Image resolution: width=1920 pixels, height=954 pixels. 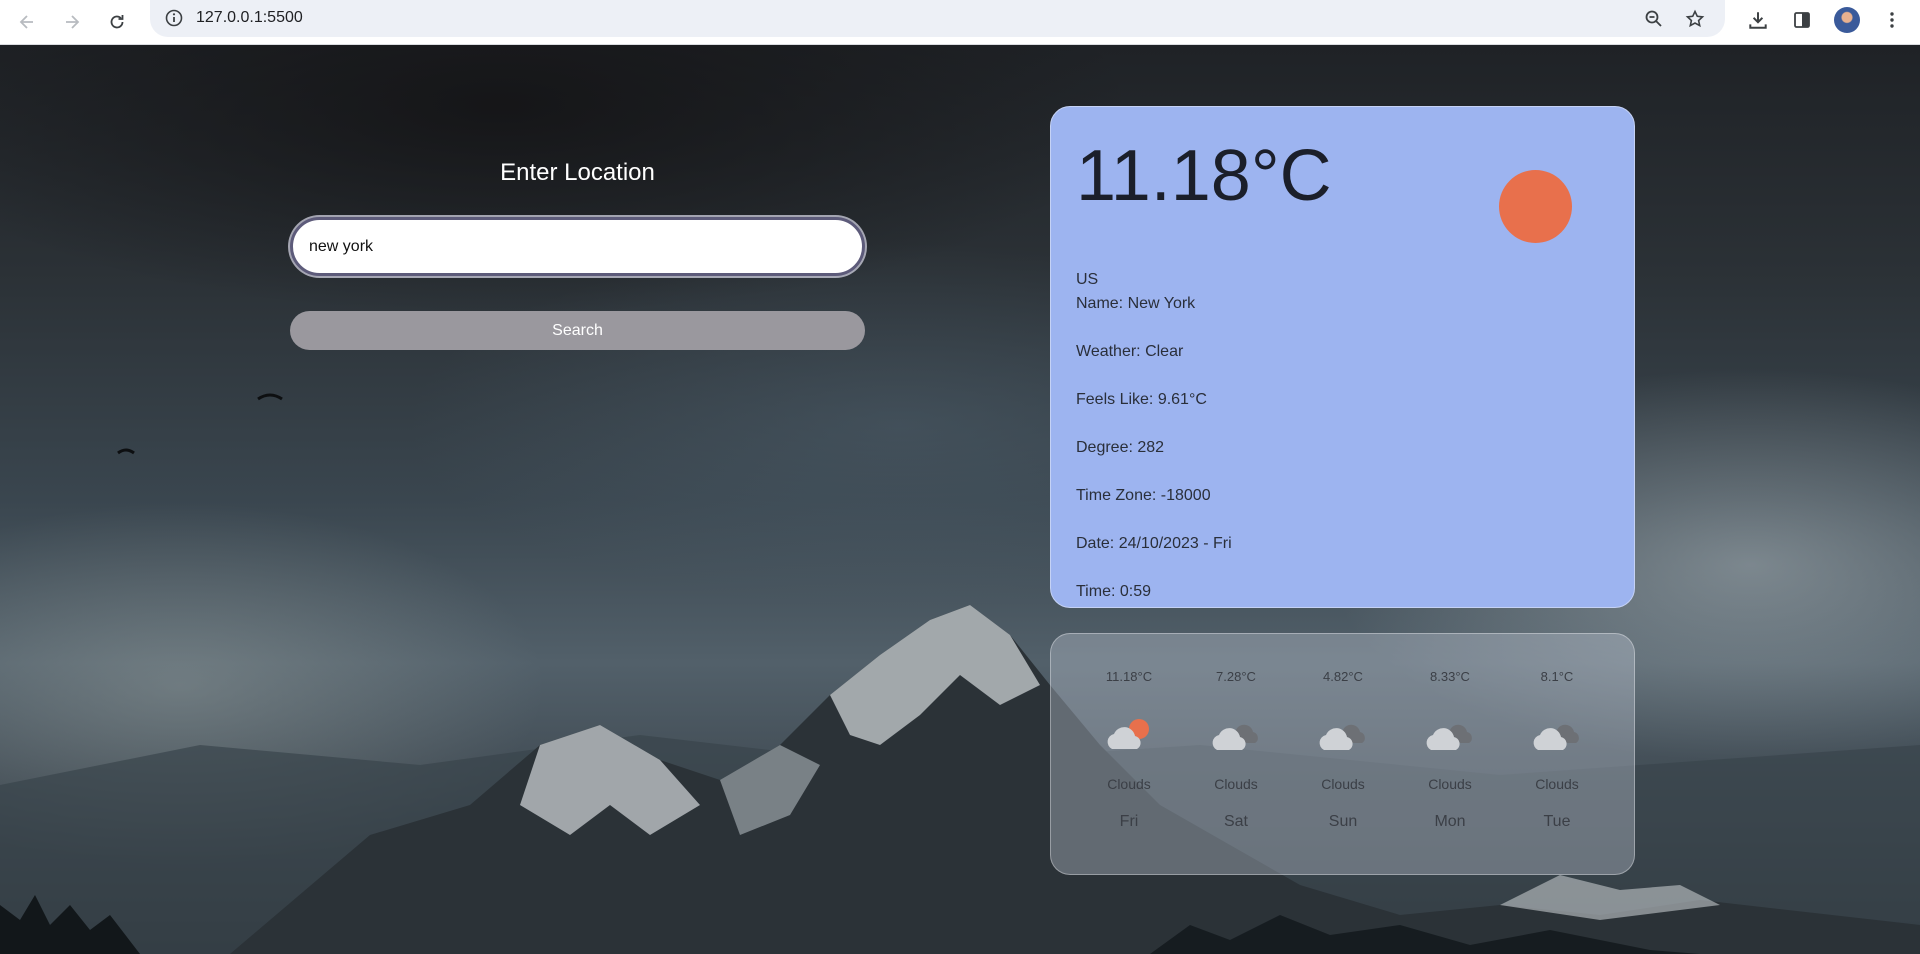 I want to click on forecast-temp: 4.82°C, so click(x=1343, y=676).